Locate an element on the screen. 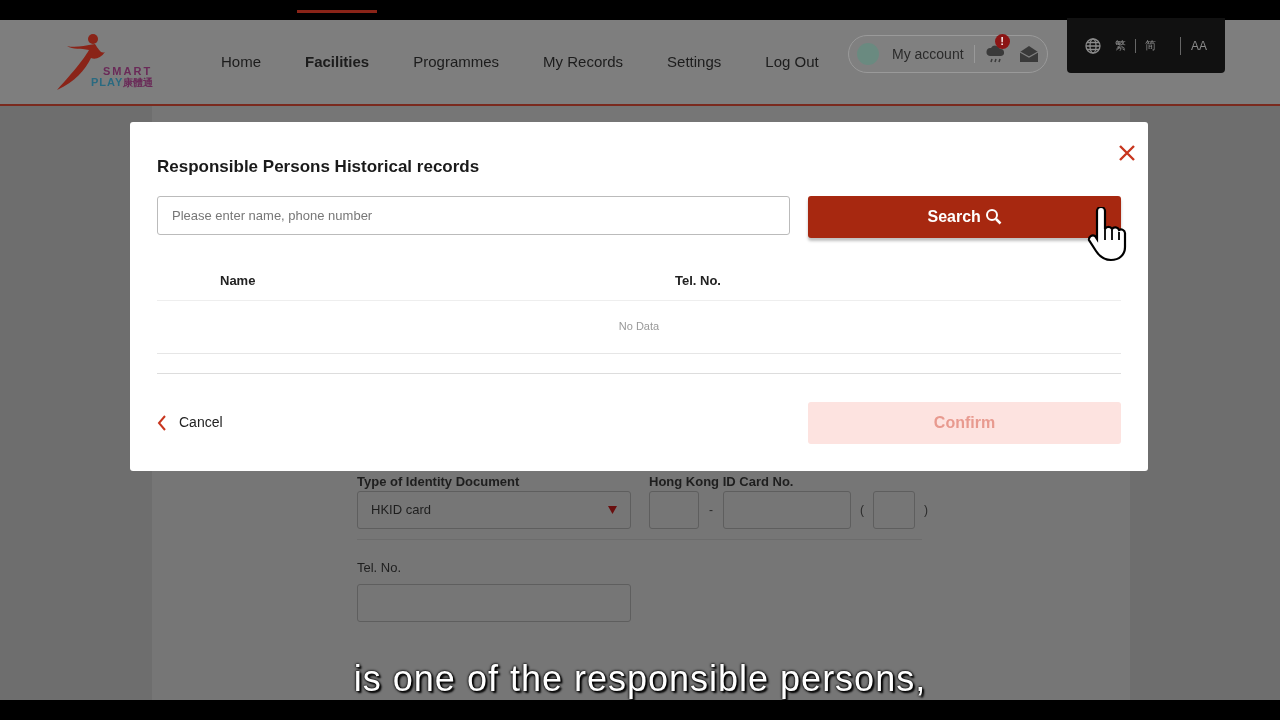 The image size is (1280, 720). account-label: My account is located at coordinates (928, 54).